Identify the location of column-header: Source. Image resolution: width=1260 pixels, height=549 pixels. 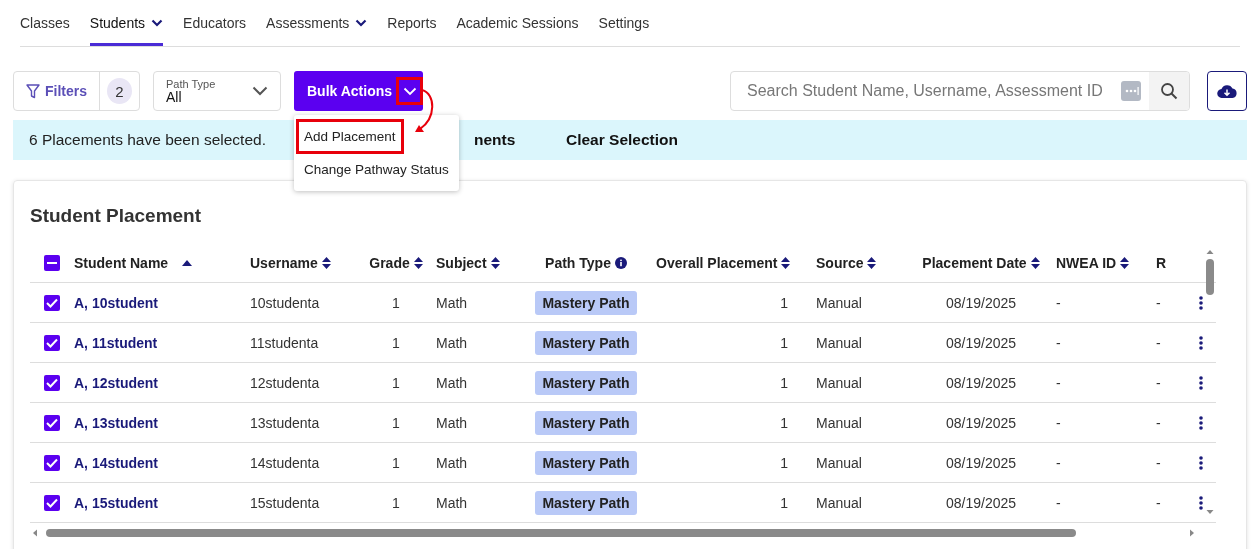
(840, 262).